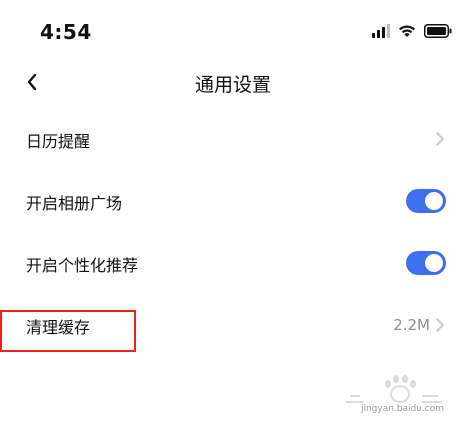 This screenshot has width=466, height=432. I want to click on album-square-toggle, so click(426, 201).